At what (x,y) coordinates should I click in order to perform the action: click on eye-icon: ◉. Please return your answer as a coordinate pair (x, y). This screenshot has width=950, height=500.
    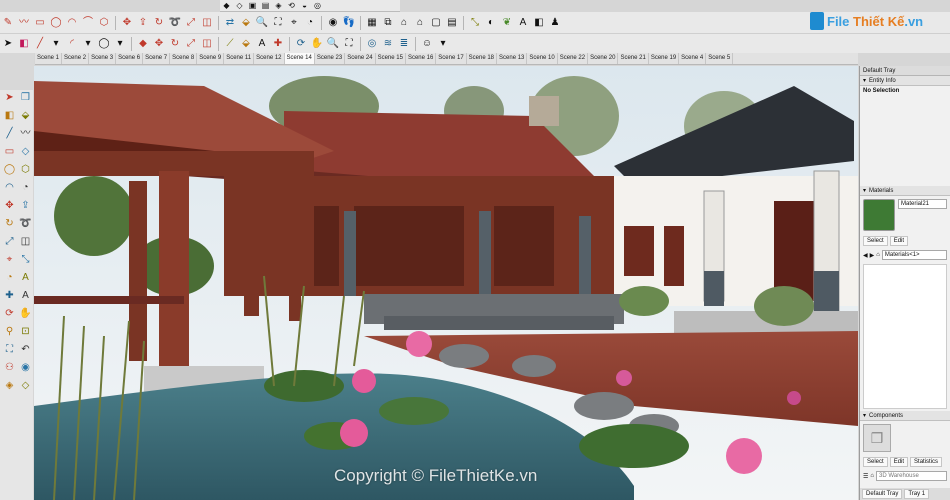
    Looking at the image, I should click on (333, 23).